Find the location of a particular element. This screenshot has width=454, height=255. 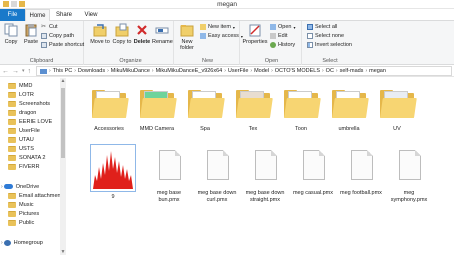

breadcrumb-item: This PC is located at coordinates (63, 71).